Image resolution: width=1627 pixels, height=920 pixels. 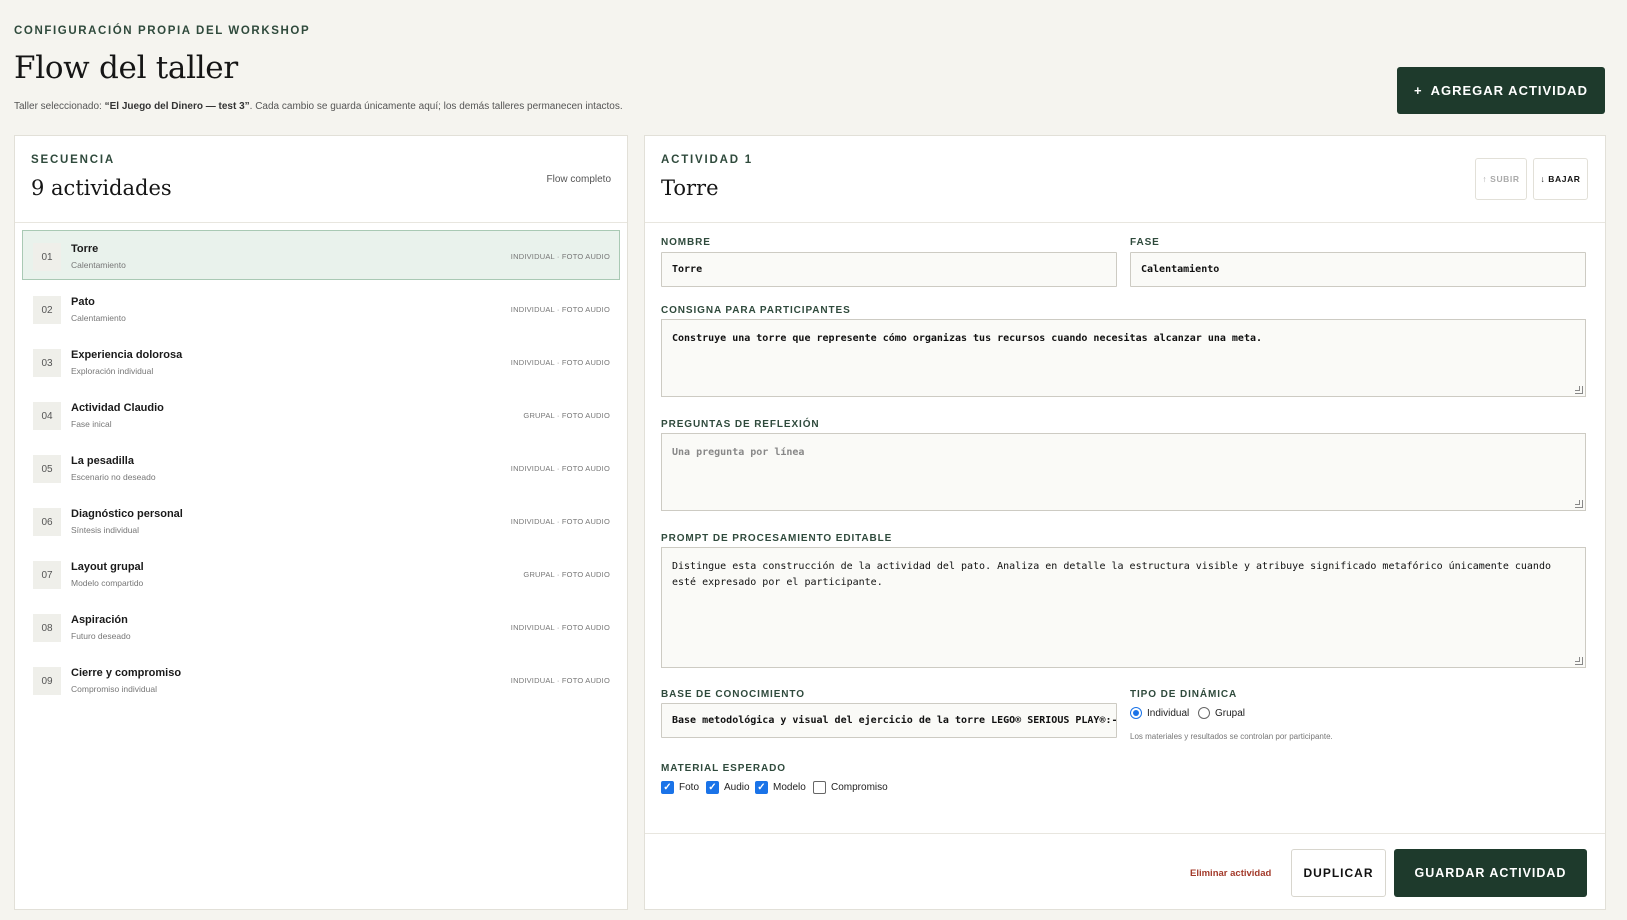 What do you see at coordinates (737, 787) in the screenshot?
I see `checkbox-label: Audio` at bounding box center [737, 787].